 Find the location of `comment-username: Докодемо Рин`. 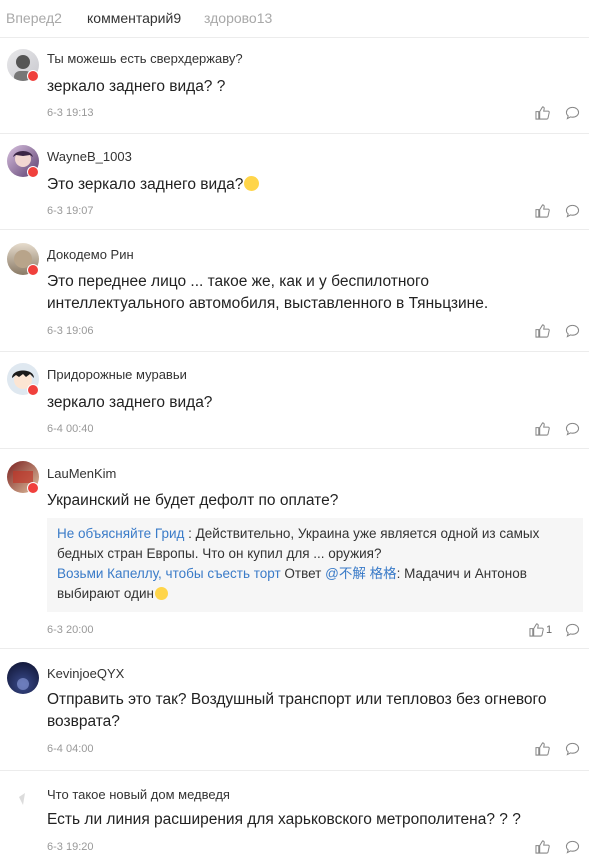

comment-username: Докодемо Рин is located at coordinates (90, 254).